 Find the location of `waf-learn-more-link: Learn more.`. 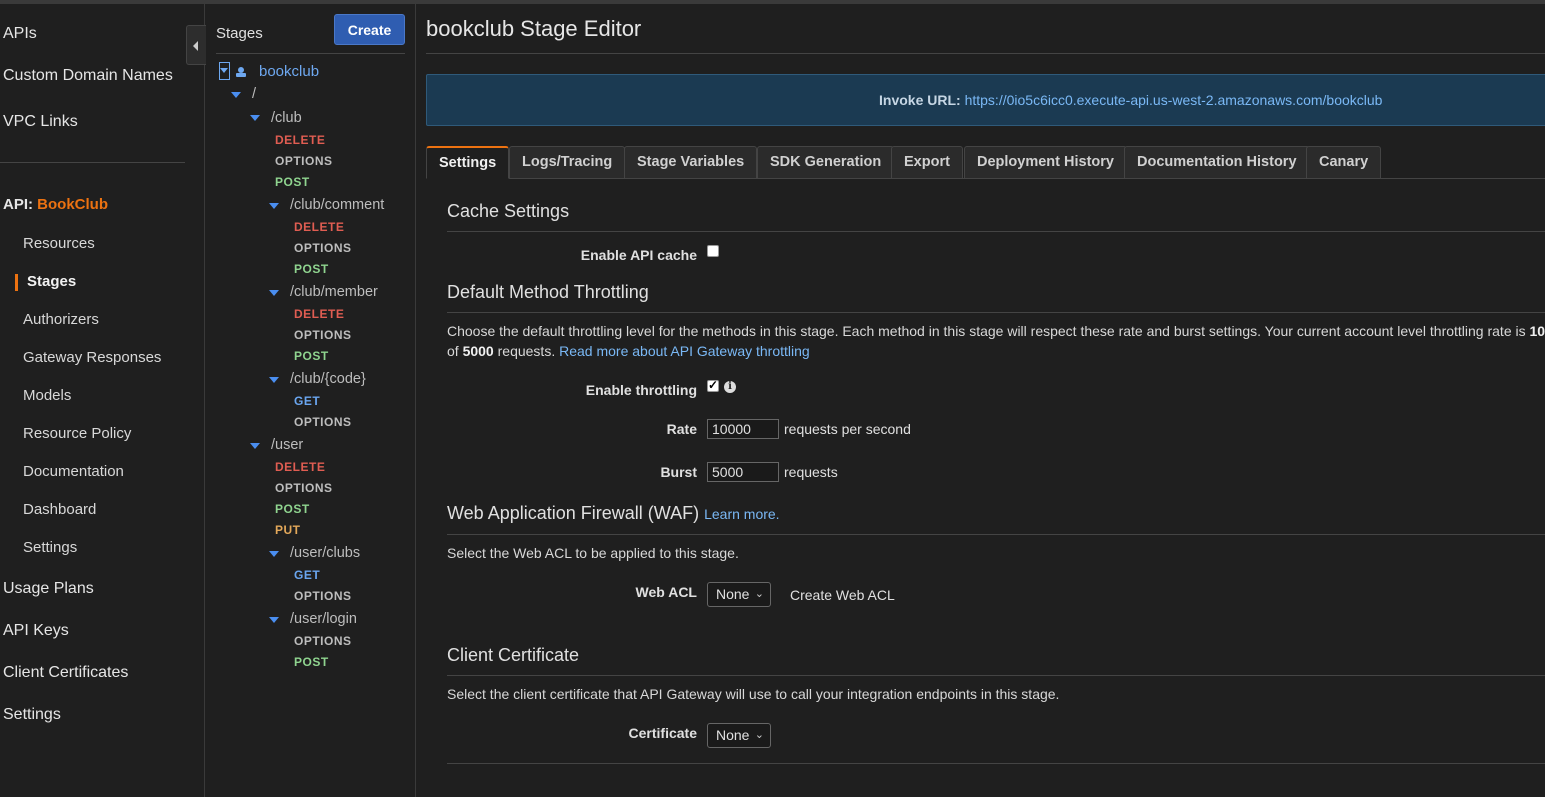

waf-learn-more-link: Learn more. is located at coordinates (741, 514).